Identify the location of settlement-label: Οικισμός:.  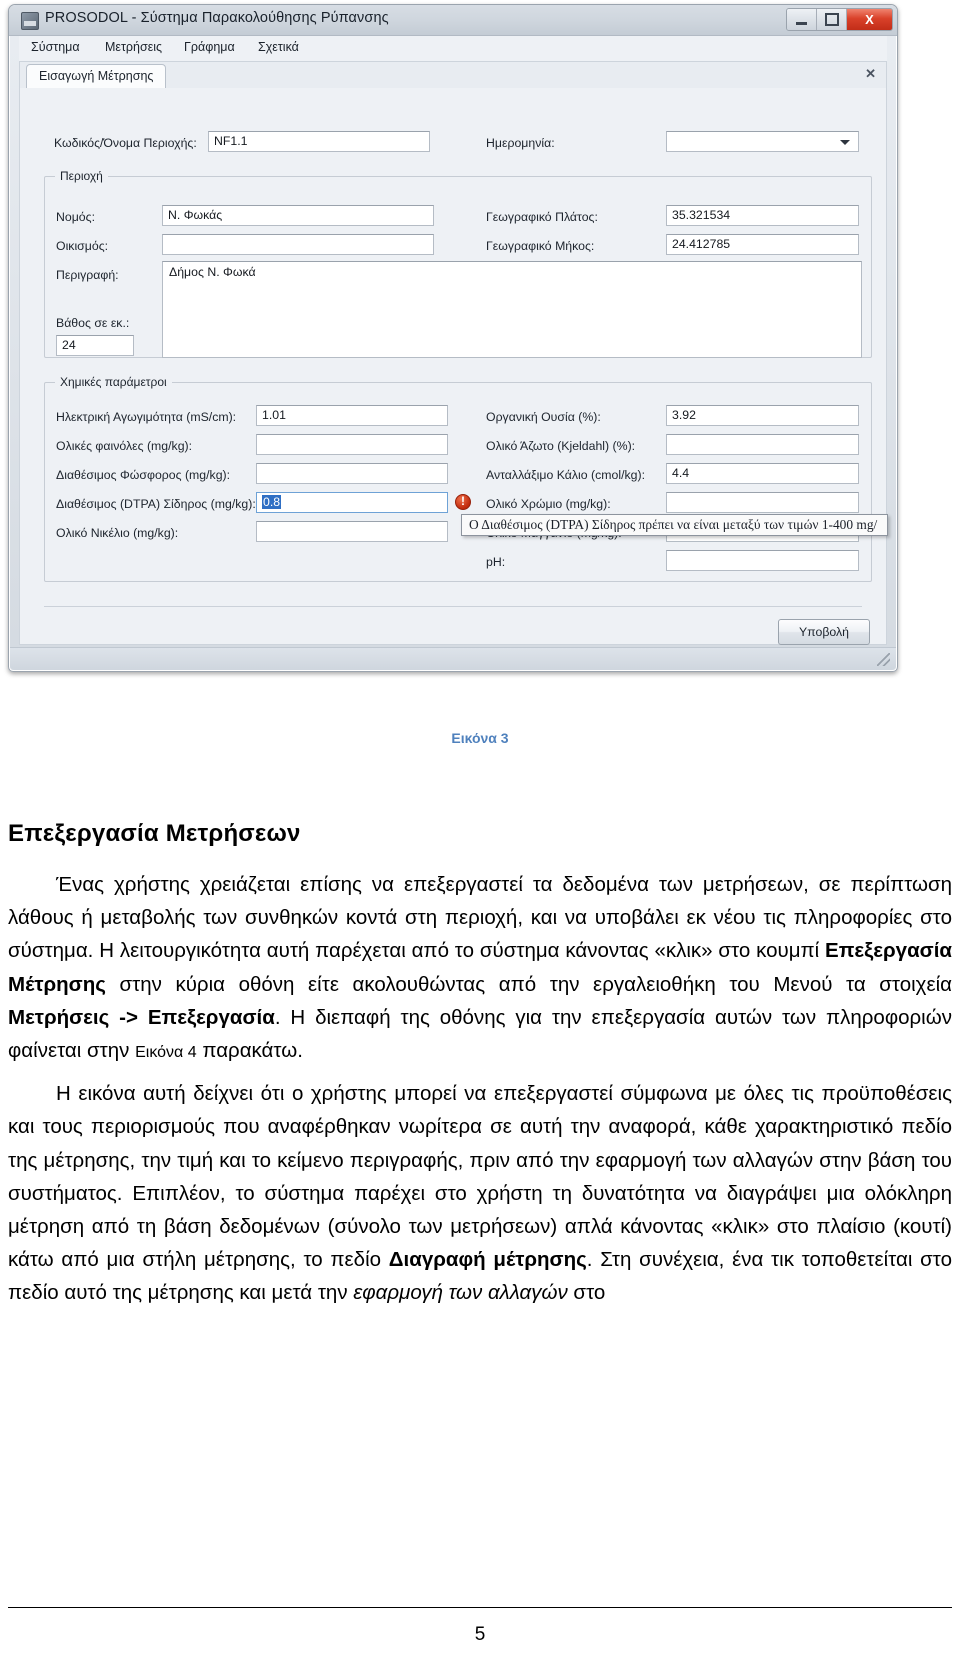
(82, 246).